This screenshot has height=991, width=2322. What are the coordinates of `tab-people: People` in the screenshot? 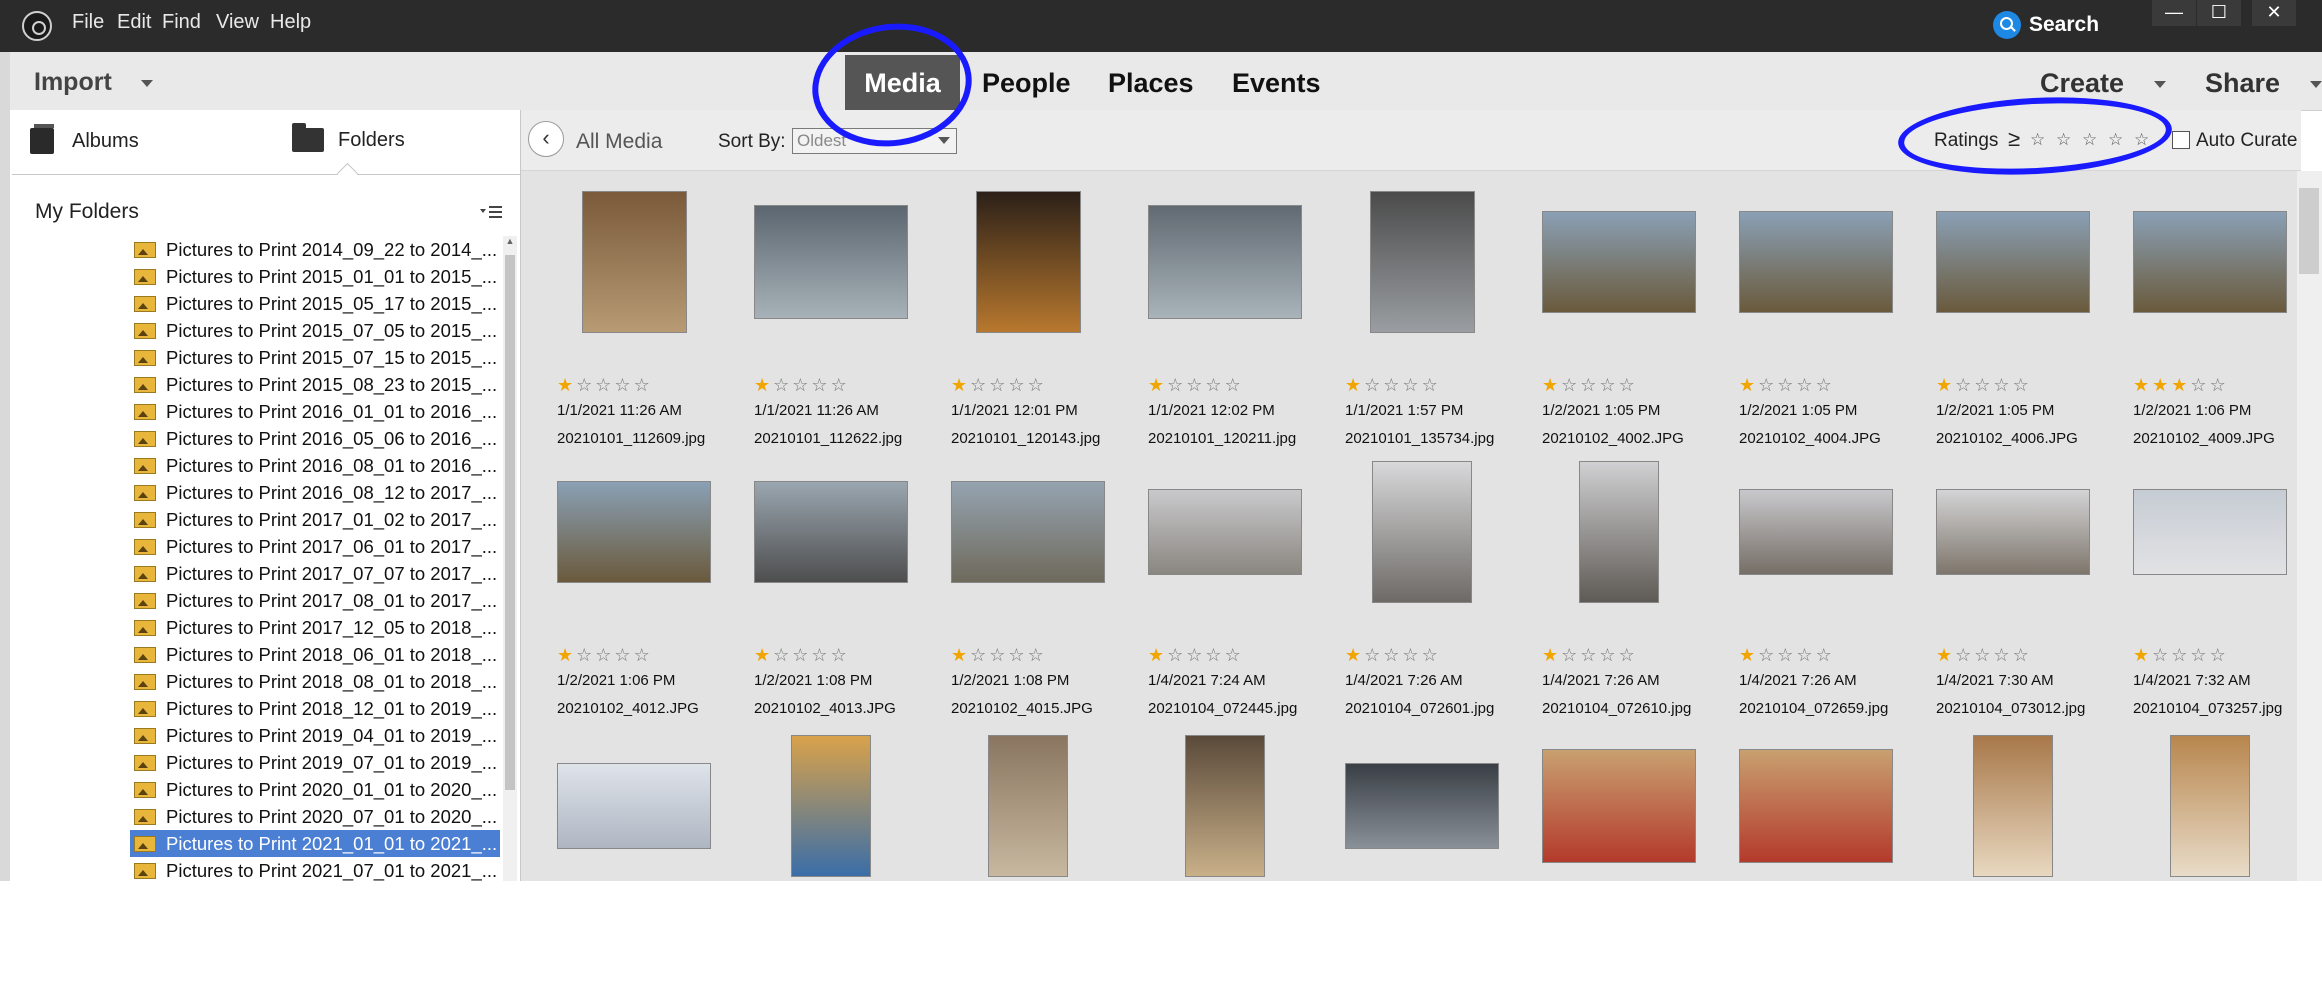 It's located at (1026, 83).